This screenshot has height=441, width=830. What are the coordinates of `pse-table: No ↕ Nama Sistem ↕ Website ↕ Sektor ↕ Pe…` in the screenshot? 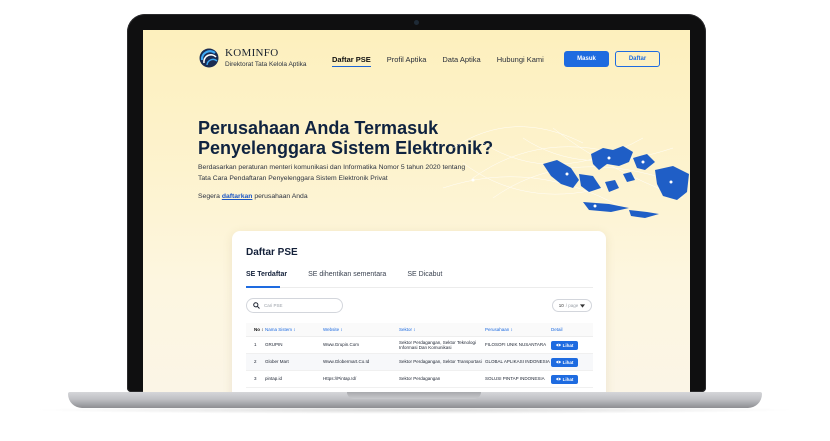 It's located at (419, 355).